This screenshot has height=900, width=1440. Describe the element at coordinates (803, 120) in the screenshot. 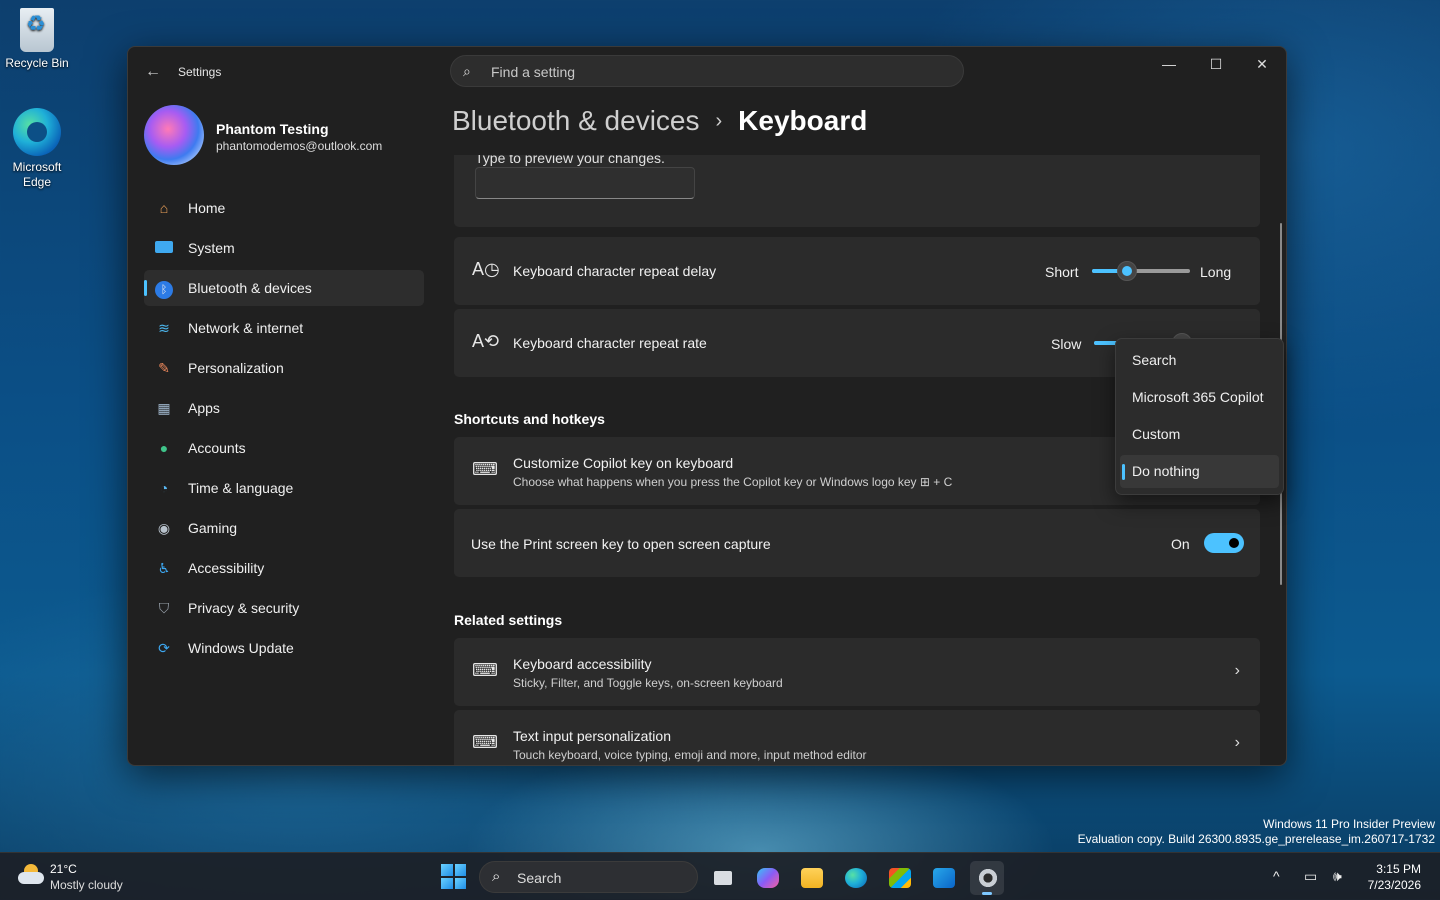

I see `page-title: Keyboard` at that location.